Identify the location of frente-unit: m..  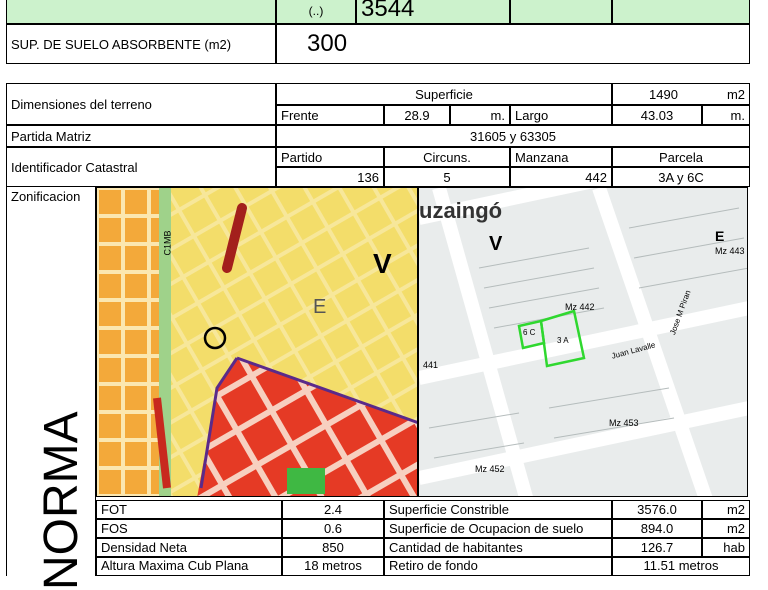
(480, 115).